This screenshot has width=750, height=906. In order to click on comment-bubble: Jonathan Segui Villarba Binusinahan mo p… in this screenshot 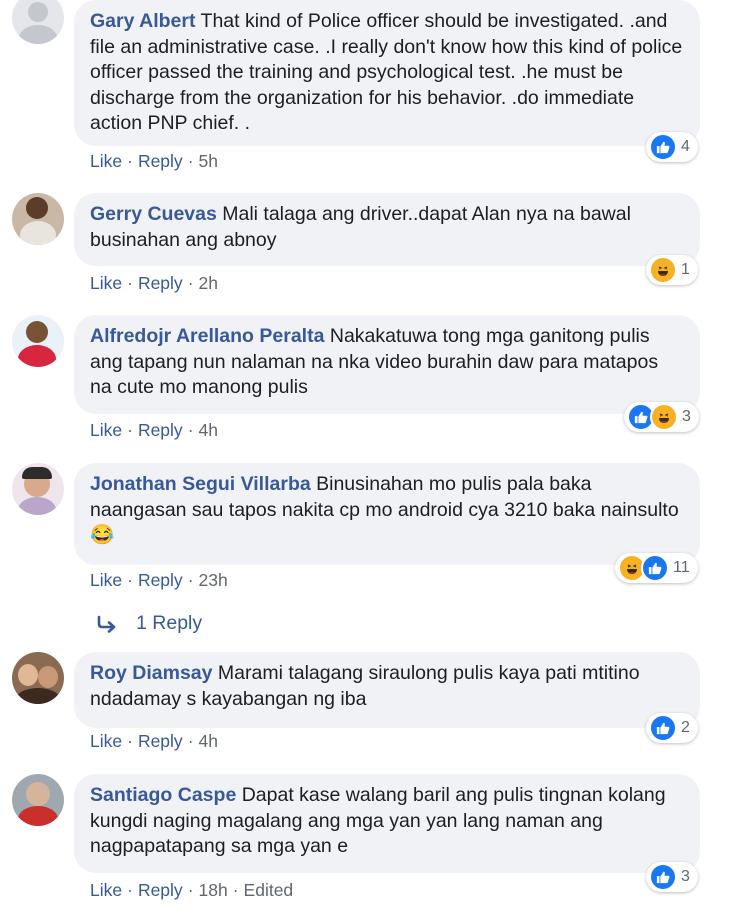, I will do `click(387, 514)`.